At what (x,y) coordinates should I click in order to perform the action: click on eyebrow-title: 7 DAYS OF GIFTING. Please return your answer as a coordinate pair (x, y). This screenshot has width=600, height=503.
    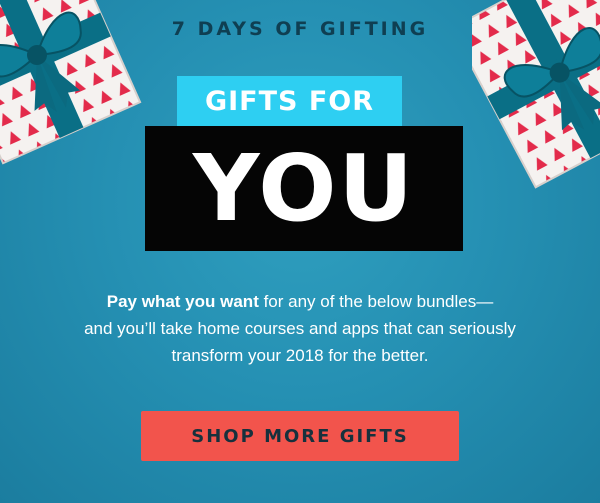
    Looking at the image, I should click on (300, 29).